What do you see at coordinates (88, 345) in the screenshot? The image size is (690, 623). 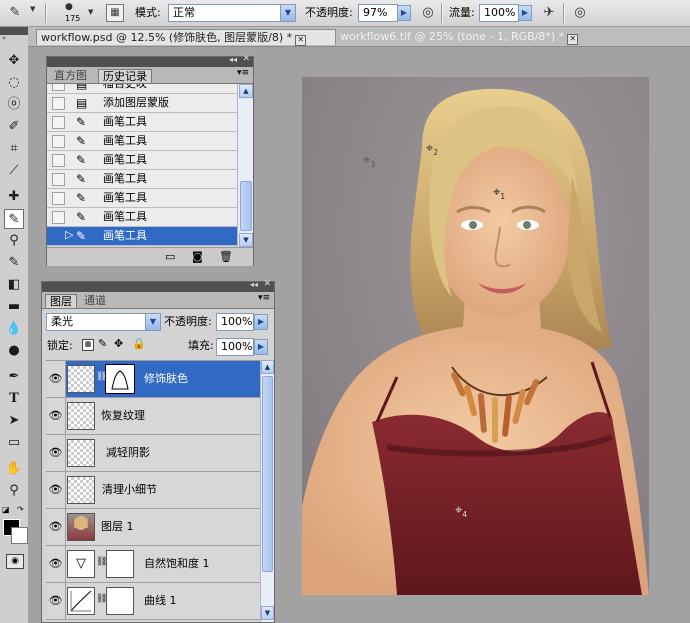 I see `lock-transparency-icon: ▦` at bounding box center [88, 345].